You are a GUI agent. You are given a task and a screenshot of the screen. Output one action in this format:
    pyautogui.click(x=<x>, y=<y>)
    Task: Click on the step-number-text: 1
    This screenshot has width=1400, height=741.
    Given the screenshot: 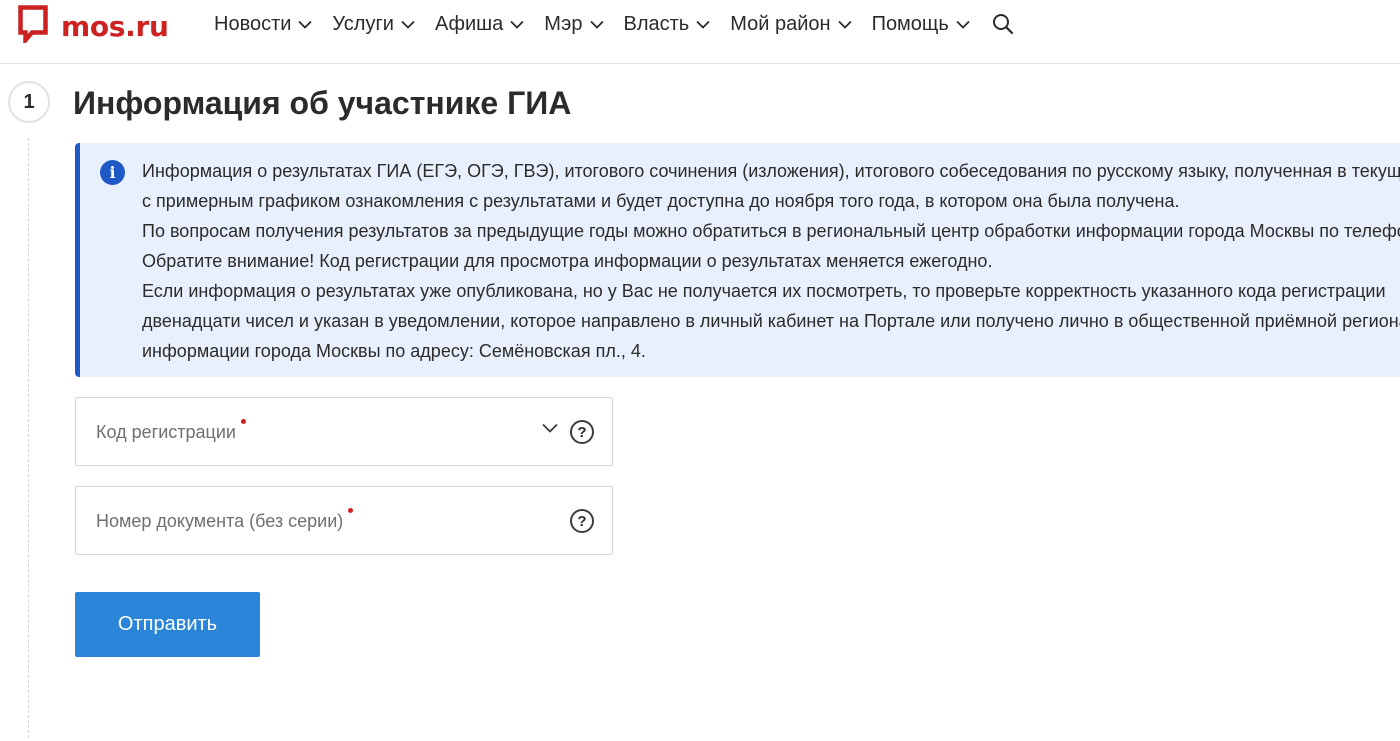 What is the action you would take?
    pyautogui.click(x=29, y=101)
    